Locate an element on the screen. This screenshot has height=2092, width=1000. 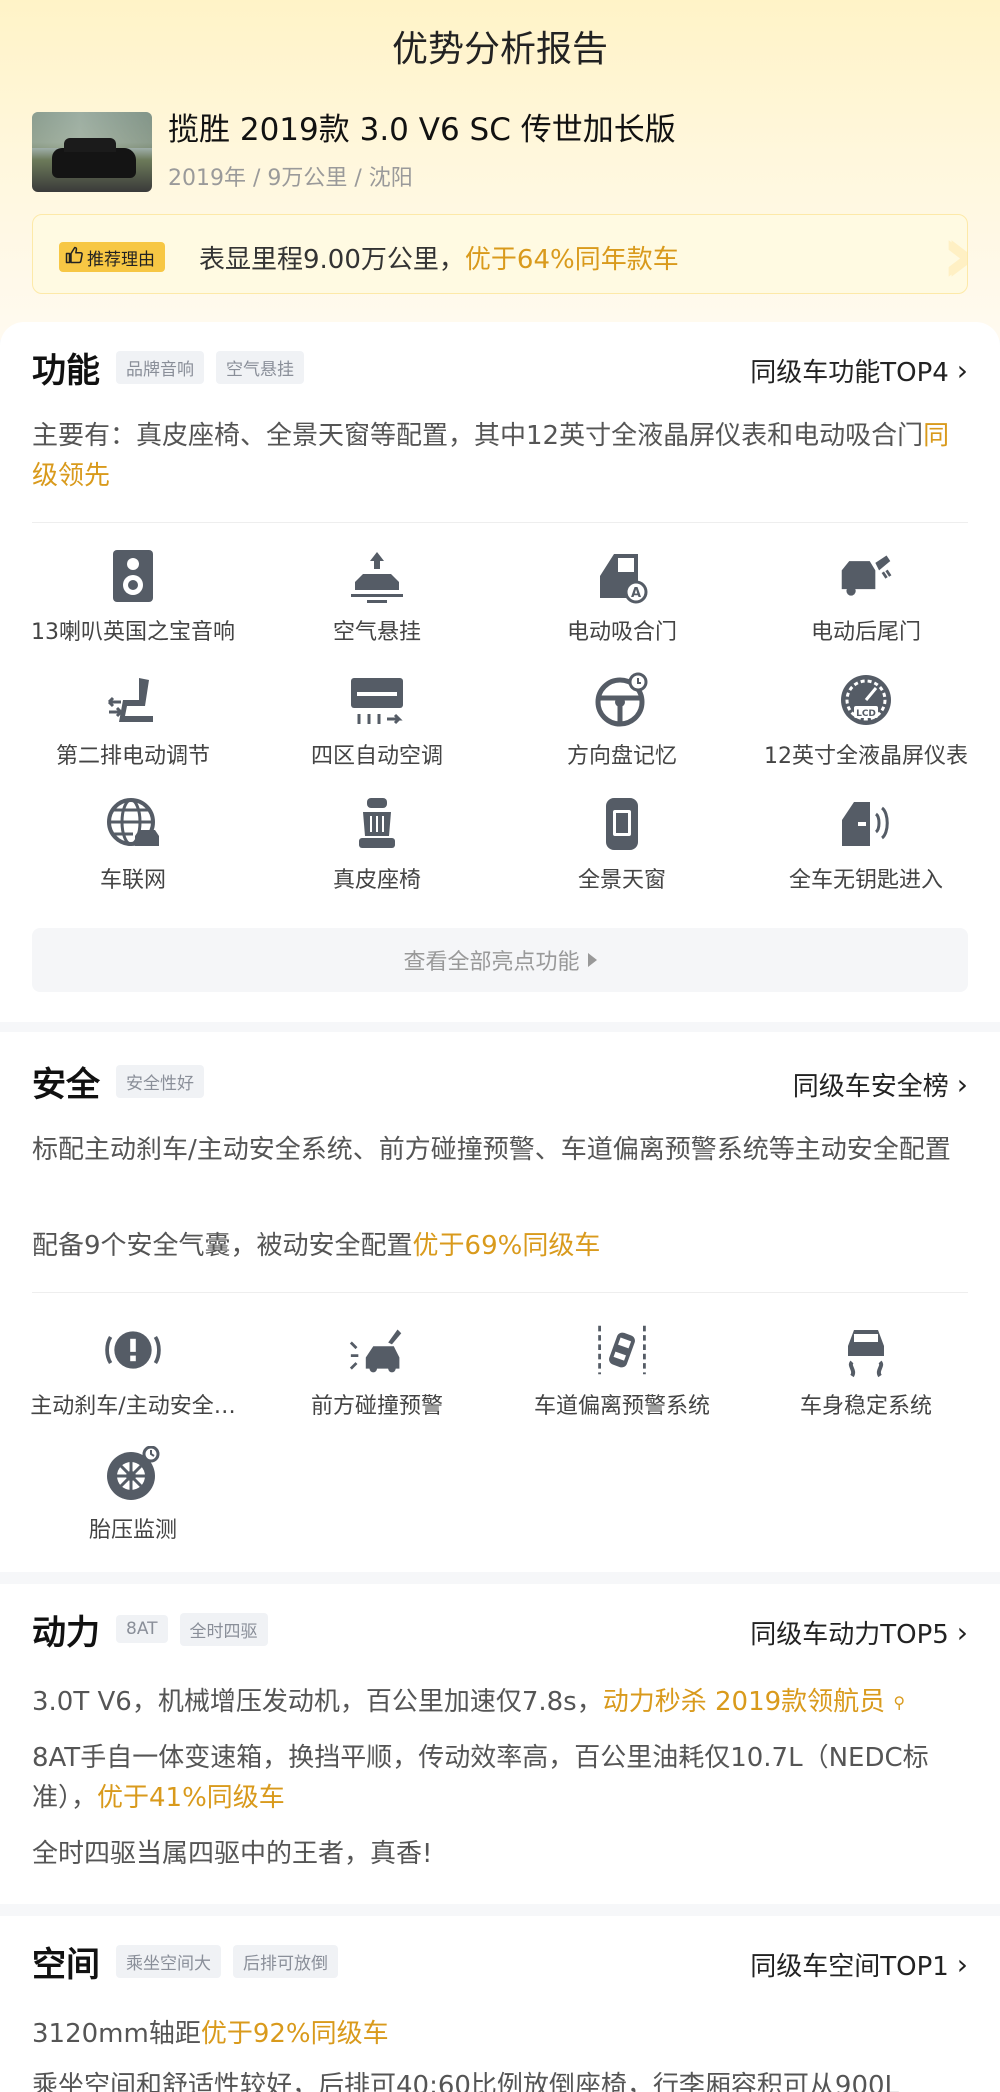
svg-text: LCD is located at coordinates (866, 714).